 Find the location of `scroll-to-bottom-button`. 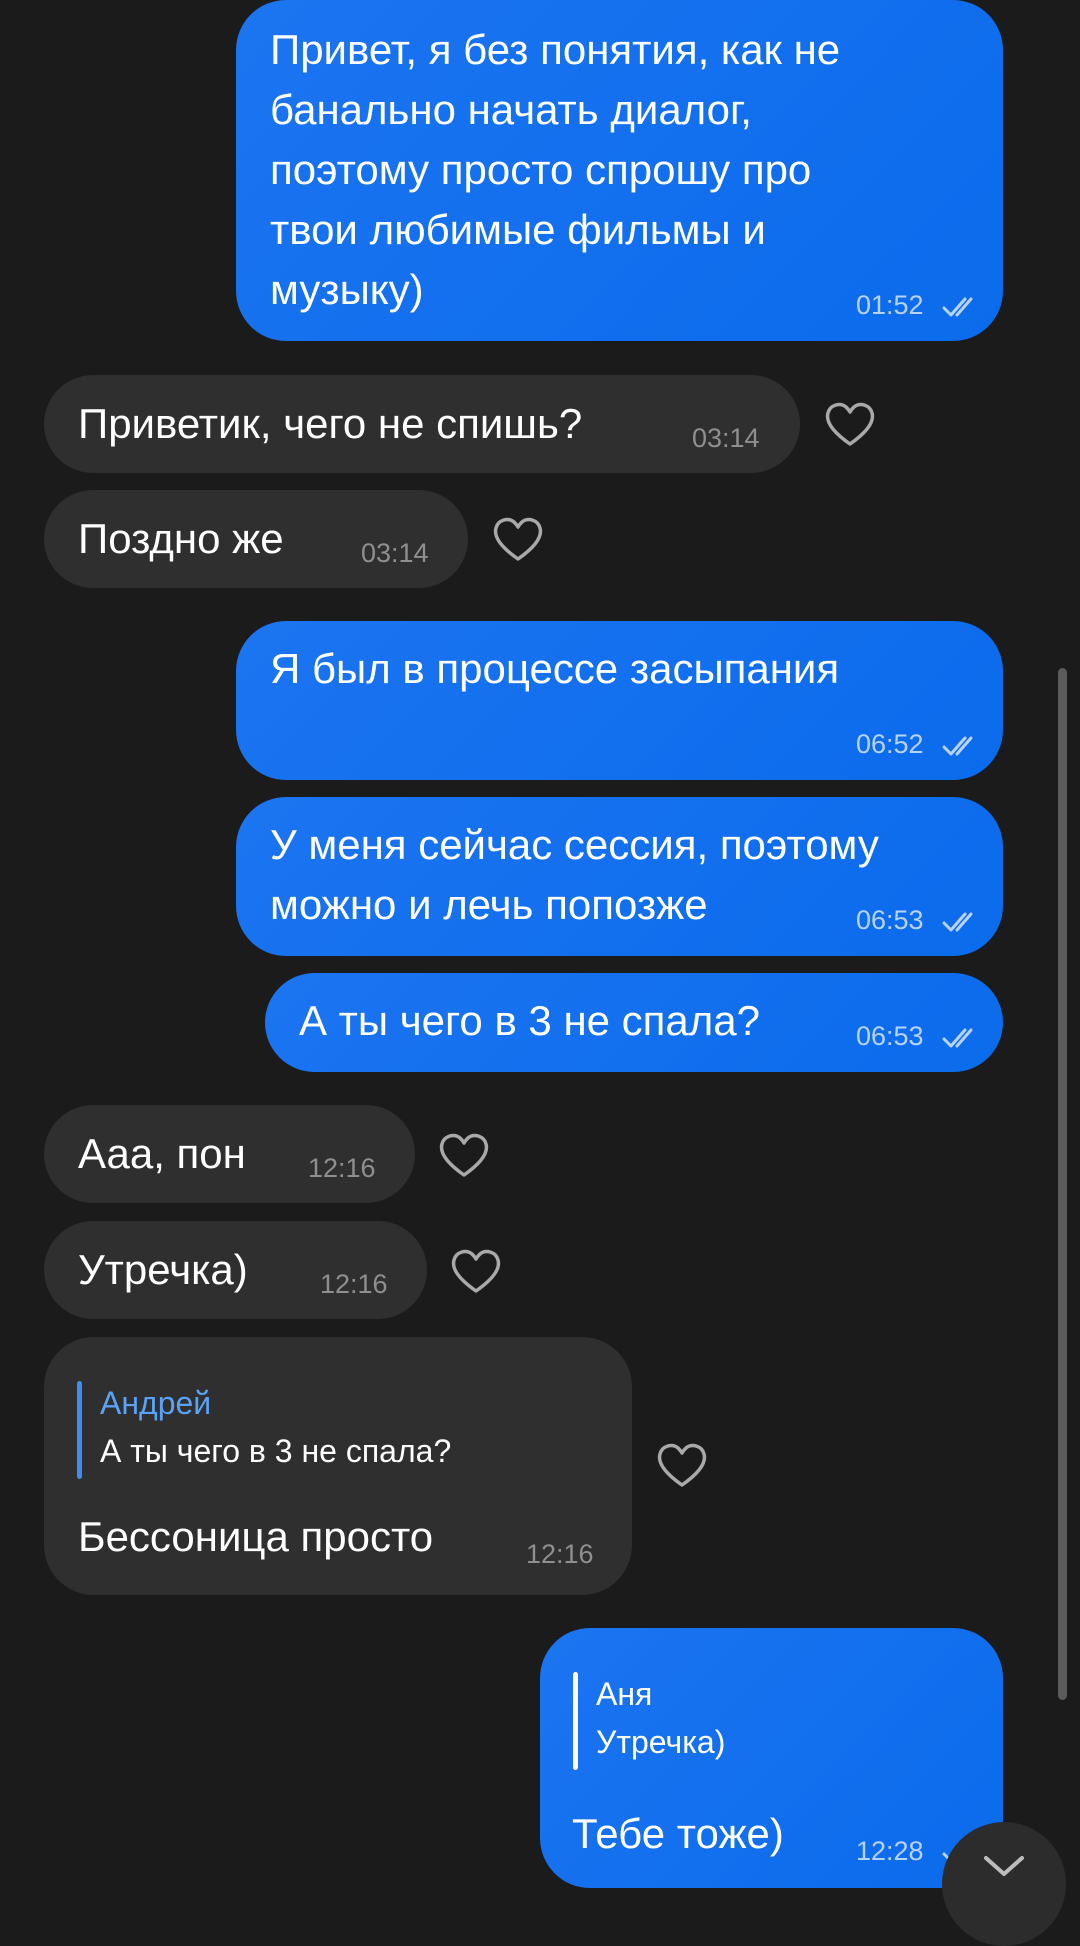

scroll-to-bottom-button is located at coordinates (1004, 1884).